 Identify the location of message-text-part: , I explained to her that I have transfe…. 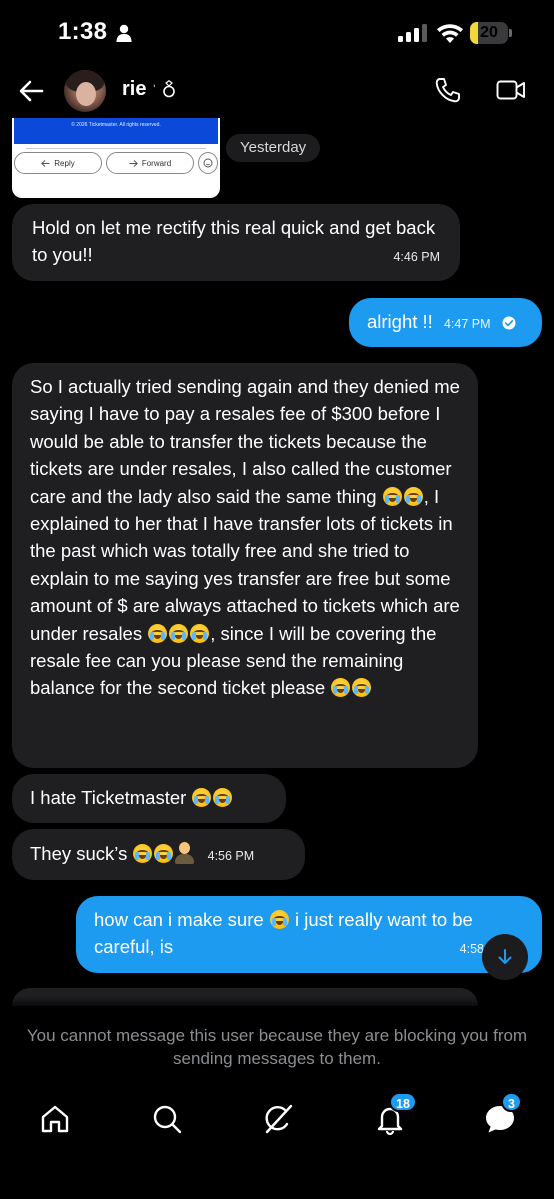
(245, 564).